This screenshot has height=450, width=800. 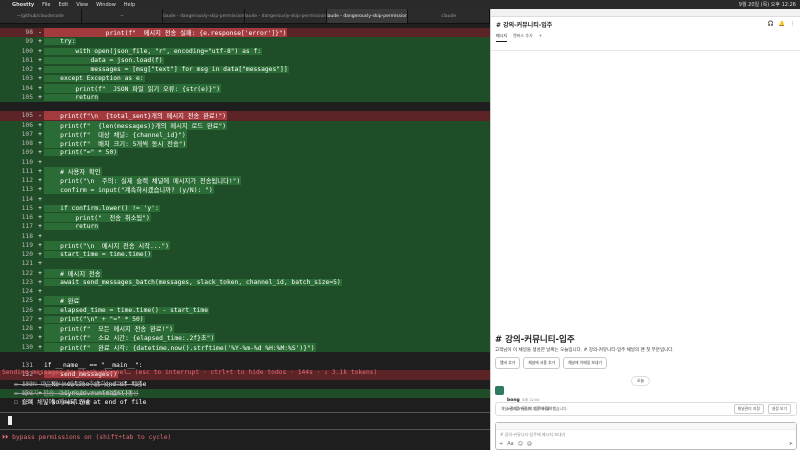 What do you see at coordinates (41, 16) in the screenshot?
I see `terminal-tab: ~/github/claudecode` at bounding box center [41, 16].